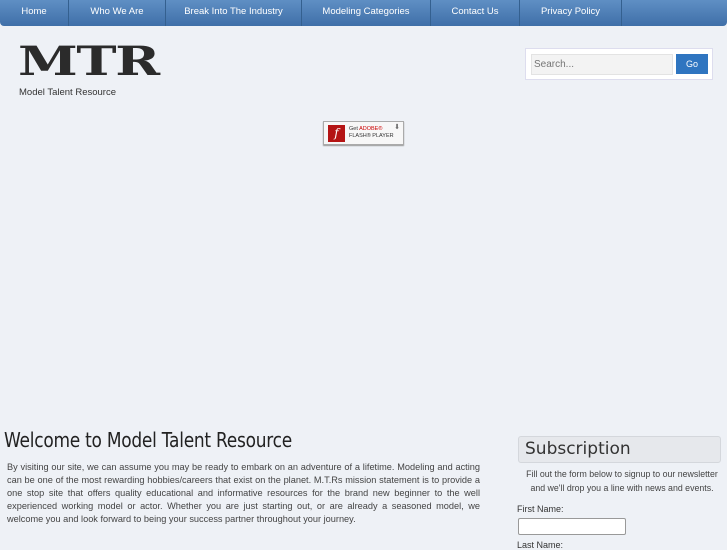  What do you see at coordinates (89, 62) in the screenshot?
I see `site-logo: MTR` at bounding box center [89, 62].